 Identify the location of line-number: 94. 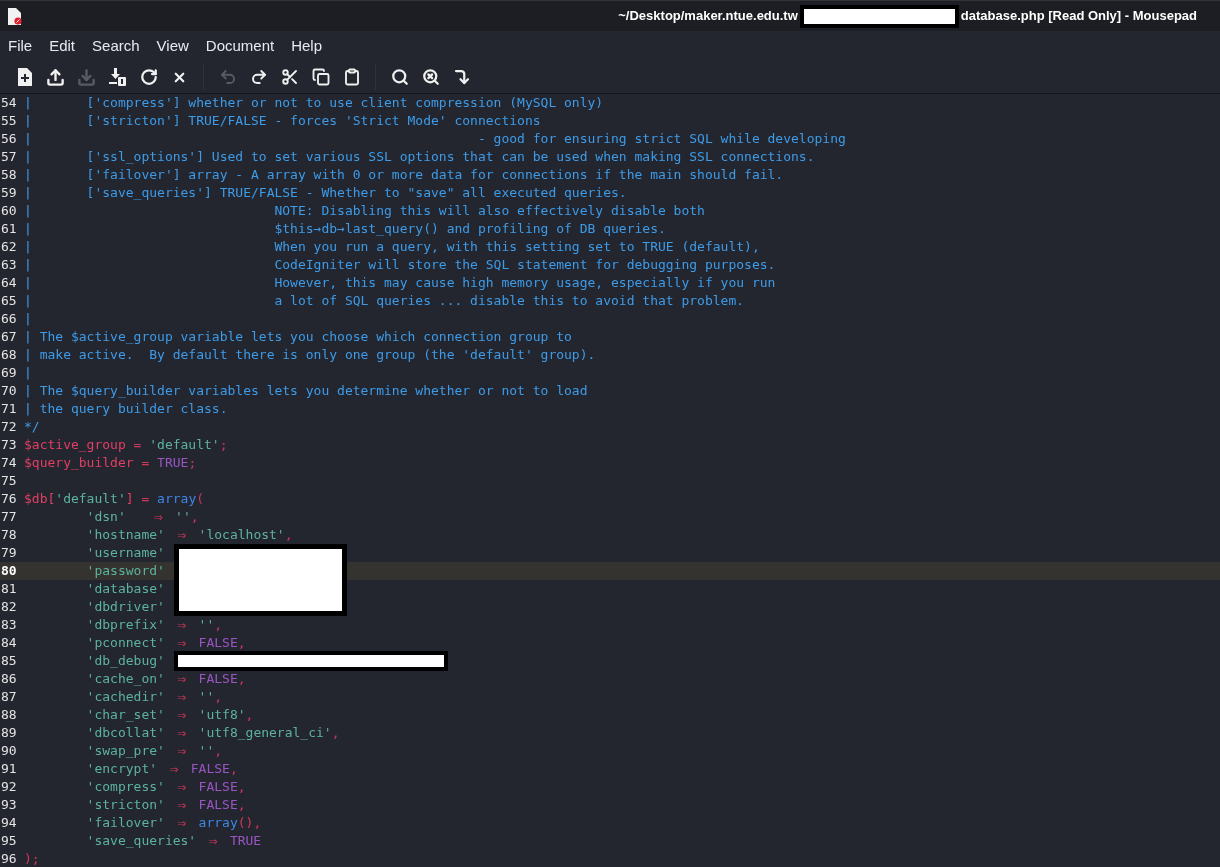
(9, 823).